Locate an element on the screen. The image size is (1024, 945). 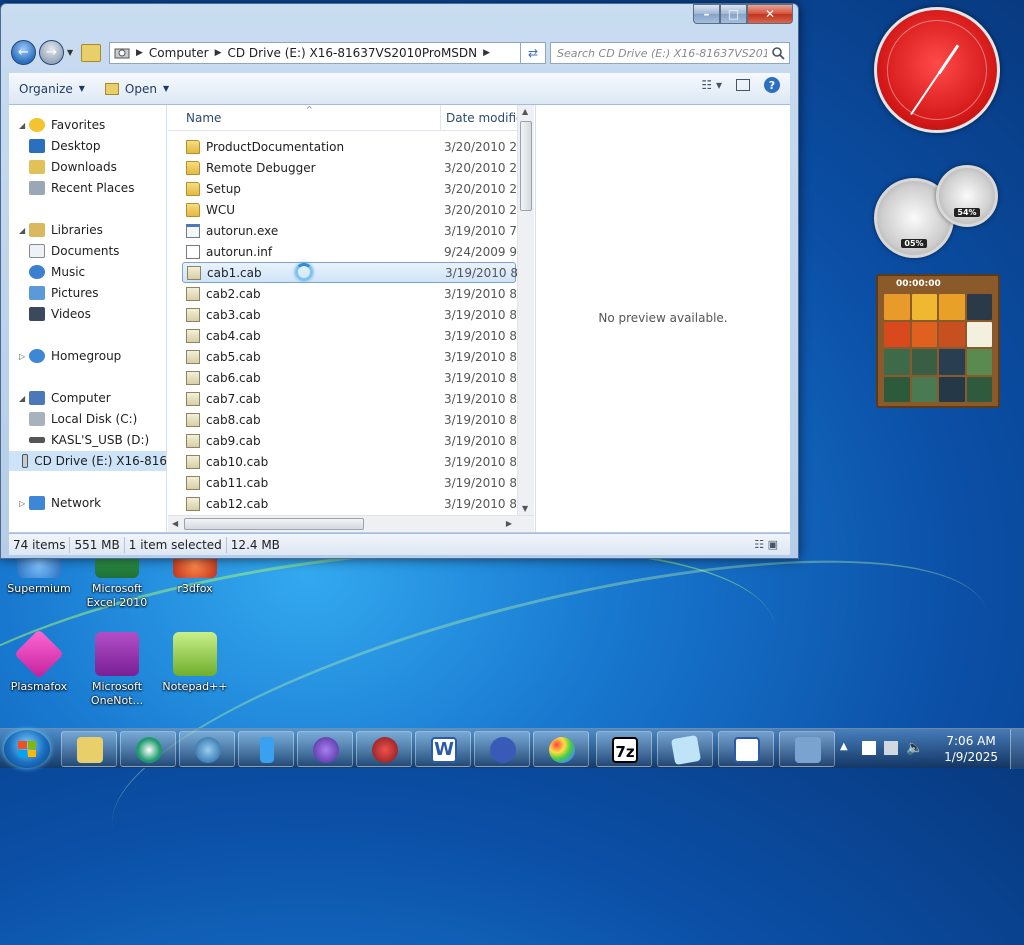
memory-meter-gadget: 54% is located at coordinates (967, 196).